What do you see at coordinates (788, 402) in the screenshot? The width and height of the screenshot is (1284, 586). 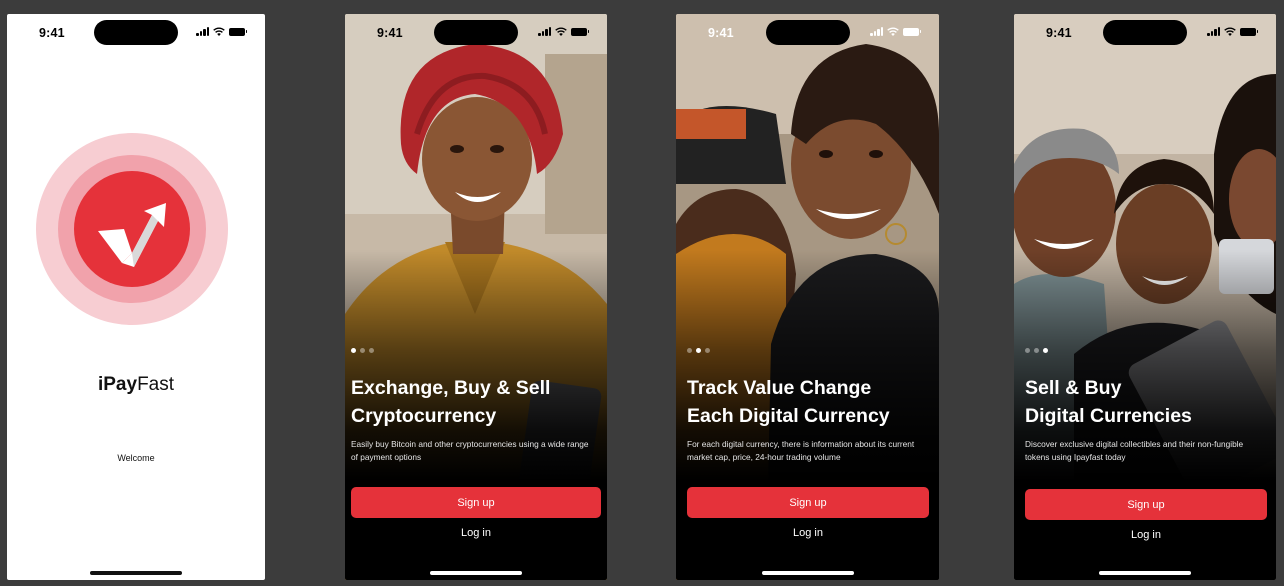 I see `onboarding-title: Track Value Change Each Digital Currency` at bounding box center [788, 402].